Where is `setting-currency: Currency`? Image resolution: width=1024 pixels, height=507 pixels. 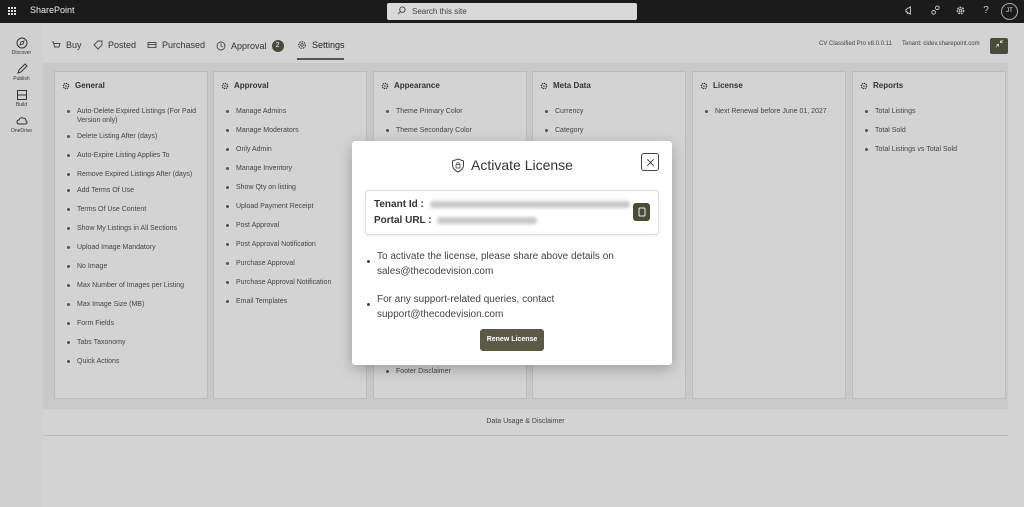
setting-currency: Currency is located at coordinates (612, 111).